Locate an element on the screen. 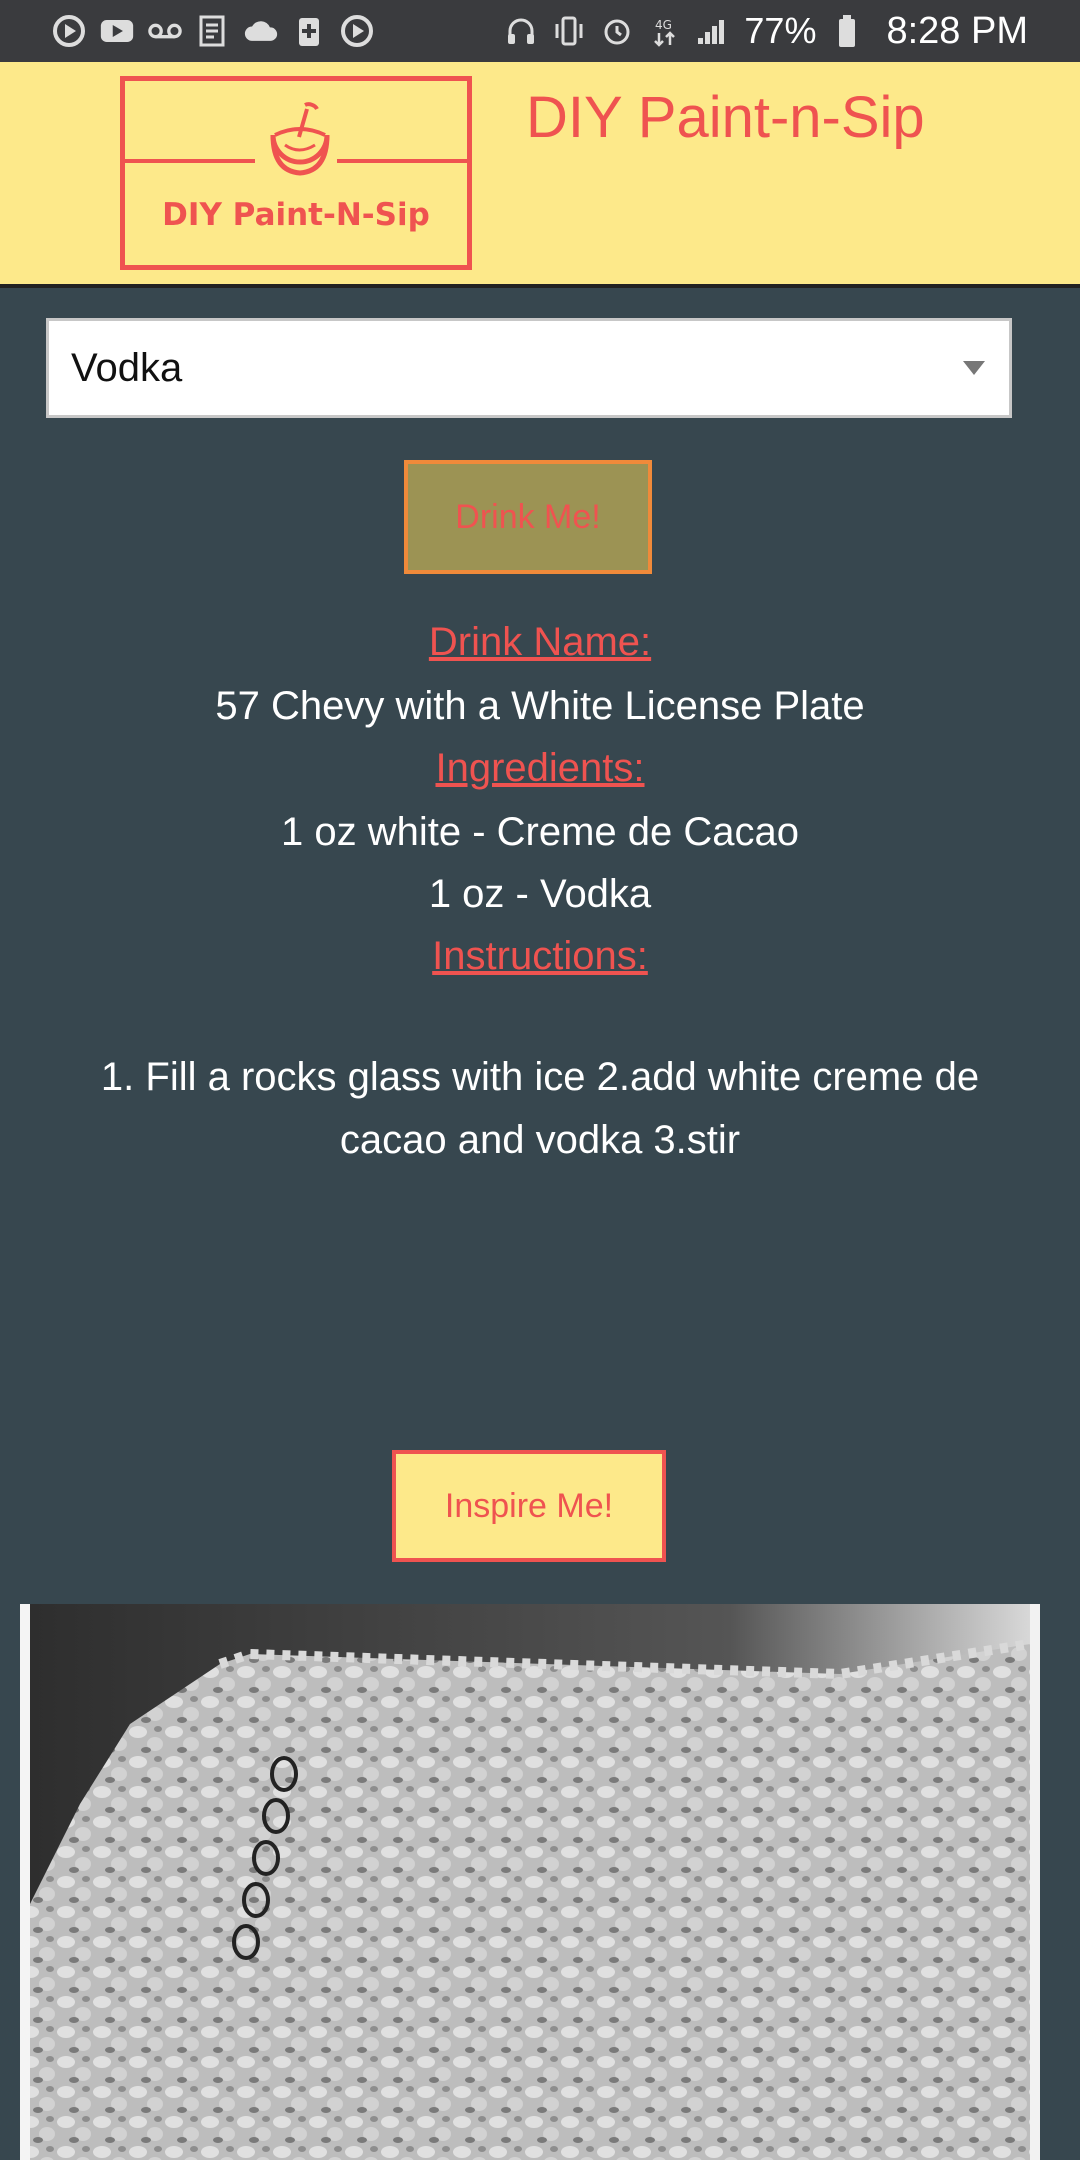 The width and height of the screenshot is (1080, 2160). svg-text: 4G is located at coordinates (663, 25).